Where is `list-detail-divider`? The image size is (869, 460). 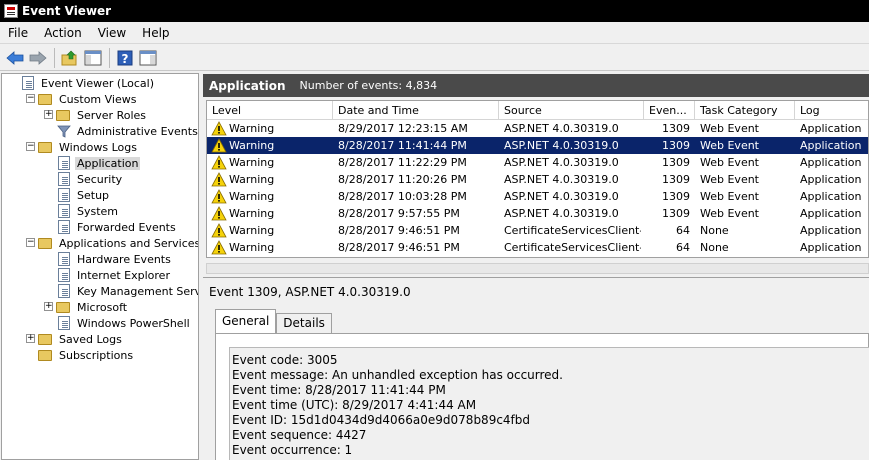
list-detail-divider is located at coordinates (536, 268).